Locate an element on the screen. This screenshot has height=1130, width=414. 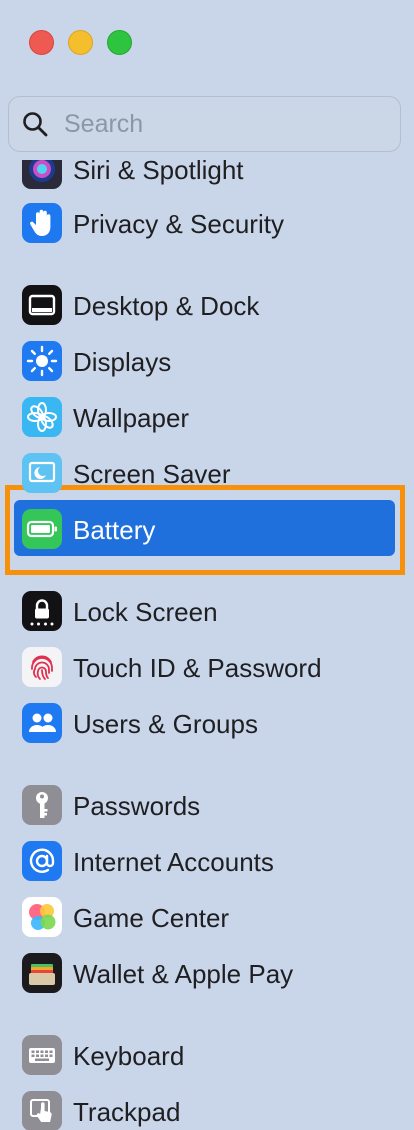
wallet-icon is located at coordinates (42, 973).